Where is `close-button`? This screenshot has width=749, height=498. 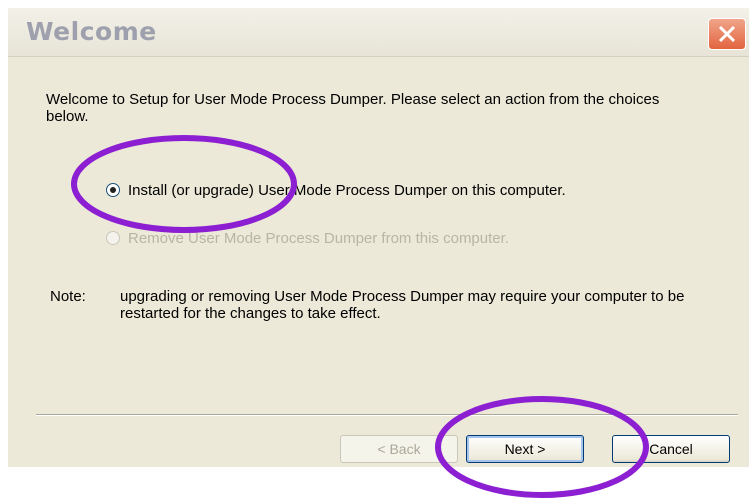
close-button is located at coordinates (727, 34).